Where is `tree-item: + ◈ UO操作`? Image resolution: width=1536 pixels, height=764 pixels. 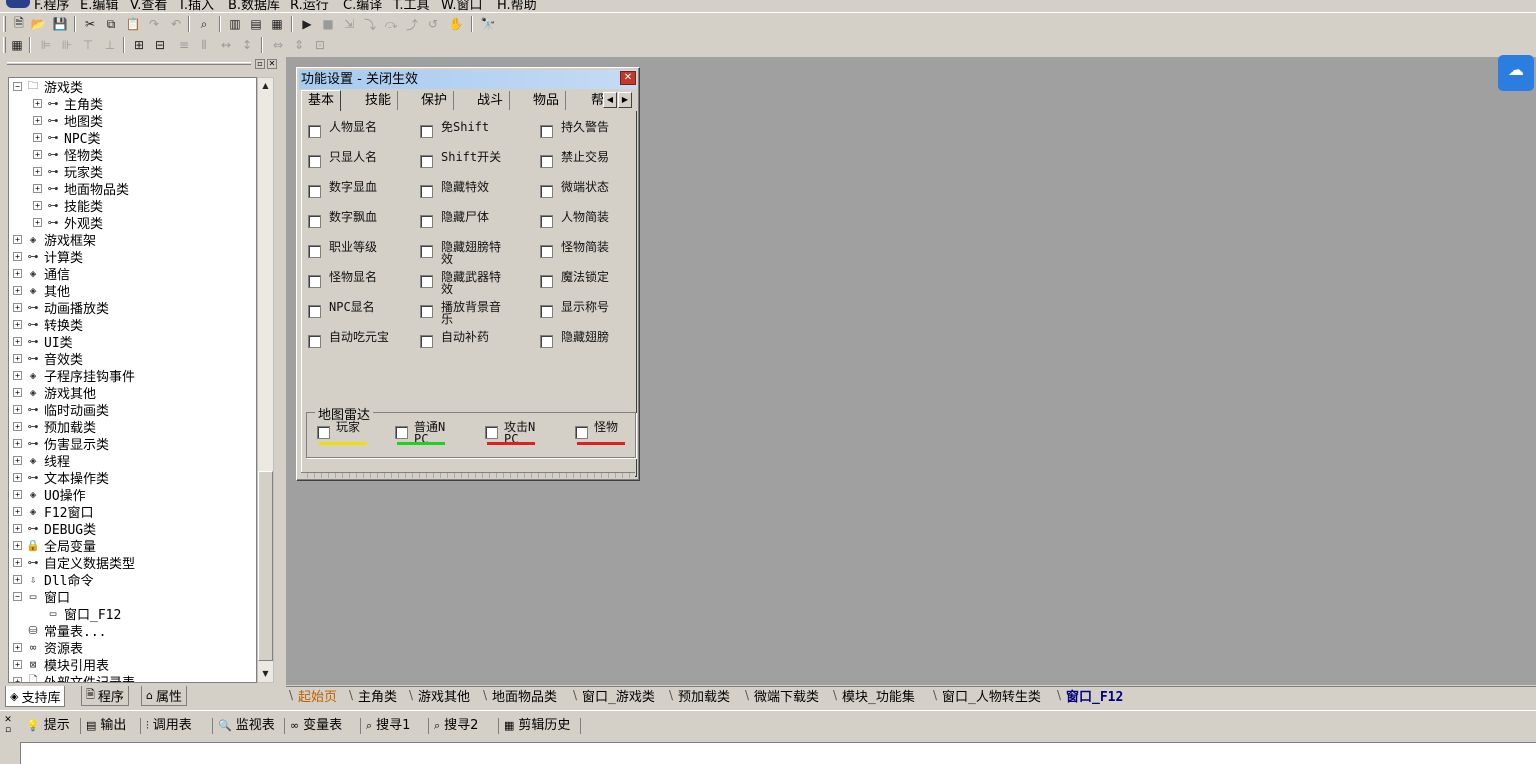 tree-item: + ◈ UO操作 is located at coordinates (49, 495).